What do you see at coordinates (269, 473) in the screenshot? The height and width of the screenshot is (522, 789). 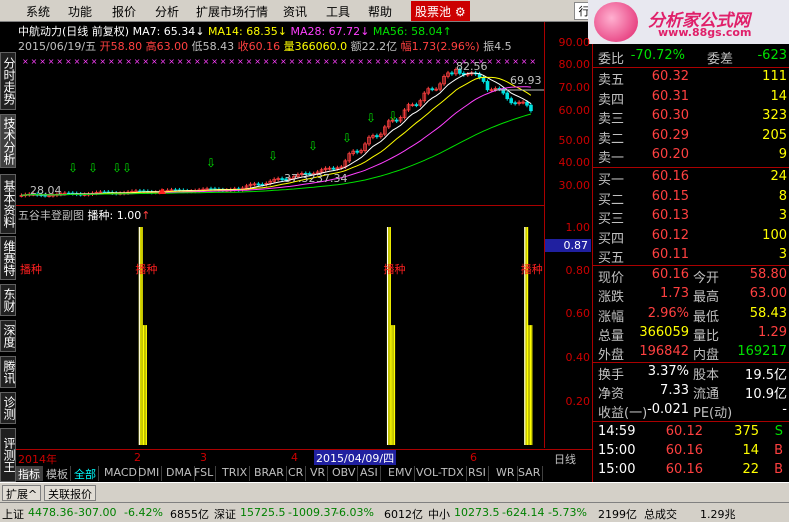 I see `indicator-tab: BRAR` at bounding box center [269, 473].